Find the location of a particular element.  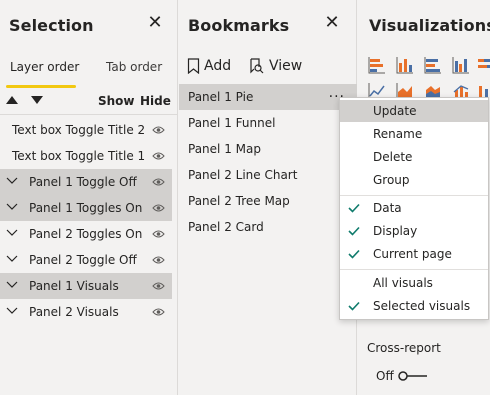

selection-divider is located at coordinates (89, 114).